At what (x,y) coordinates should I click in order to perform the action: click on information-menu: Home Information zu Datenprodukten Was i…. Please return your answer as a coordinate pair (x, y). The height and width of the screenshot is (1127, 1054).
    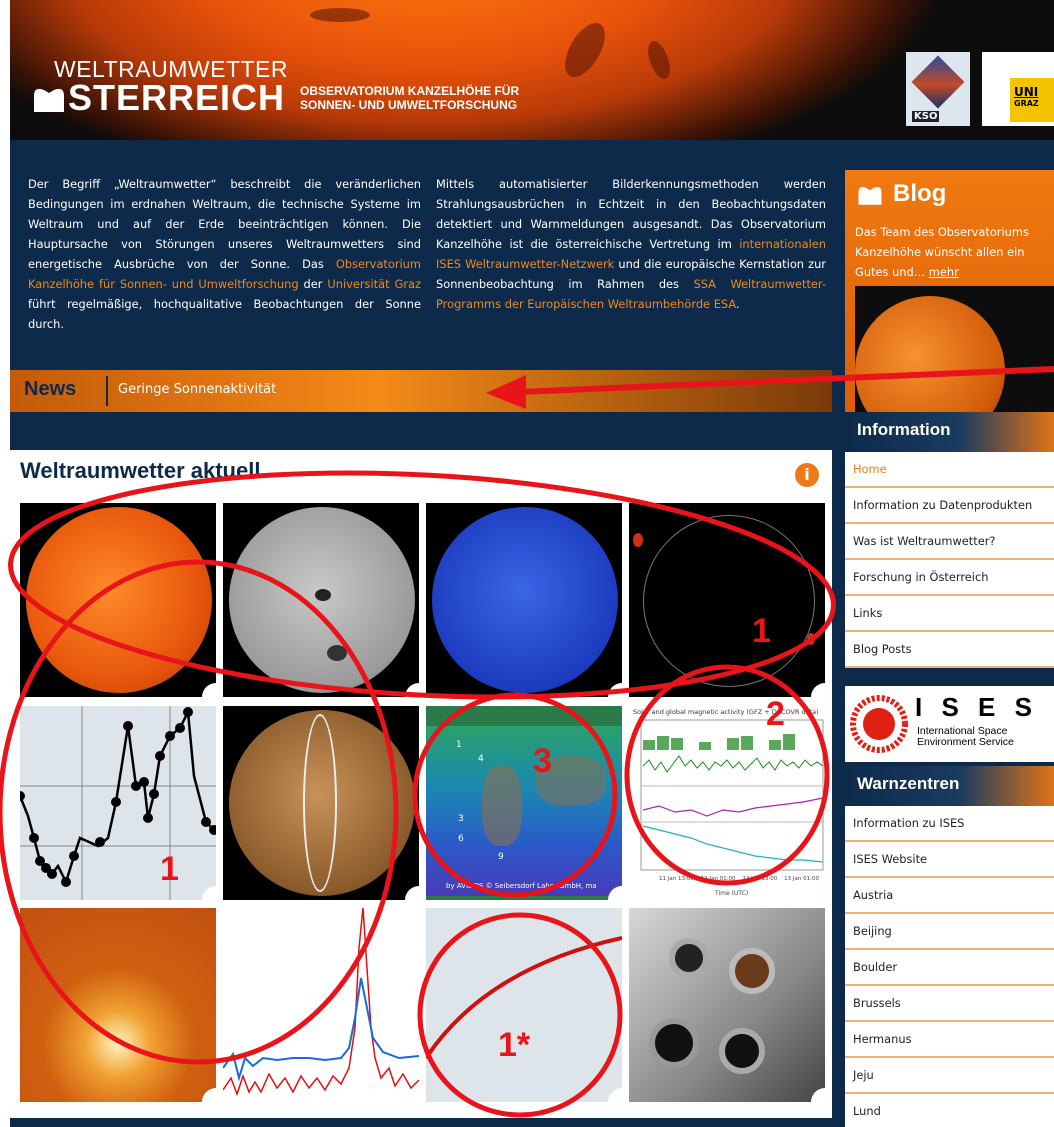
    Looking at the image, I should click on (949, 560).